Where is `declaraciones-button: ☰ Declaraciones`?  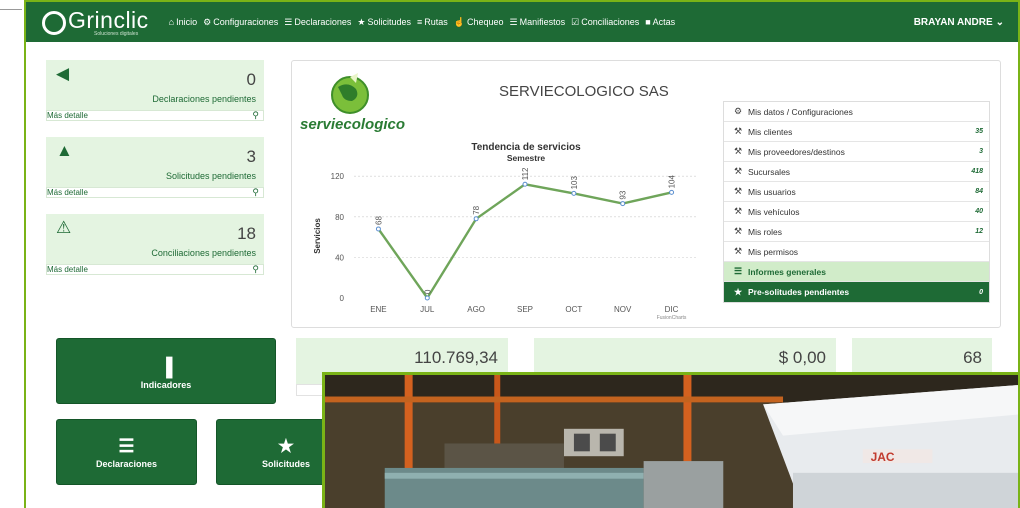
declaraciones-button: ☰ Declaraciones is located at coordinates (126, 452).